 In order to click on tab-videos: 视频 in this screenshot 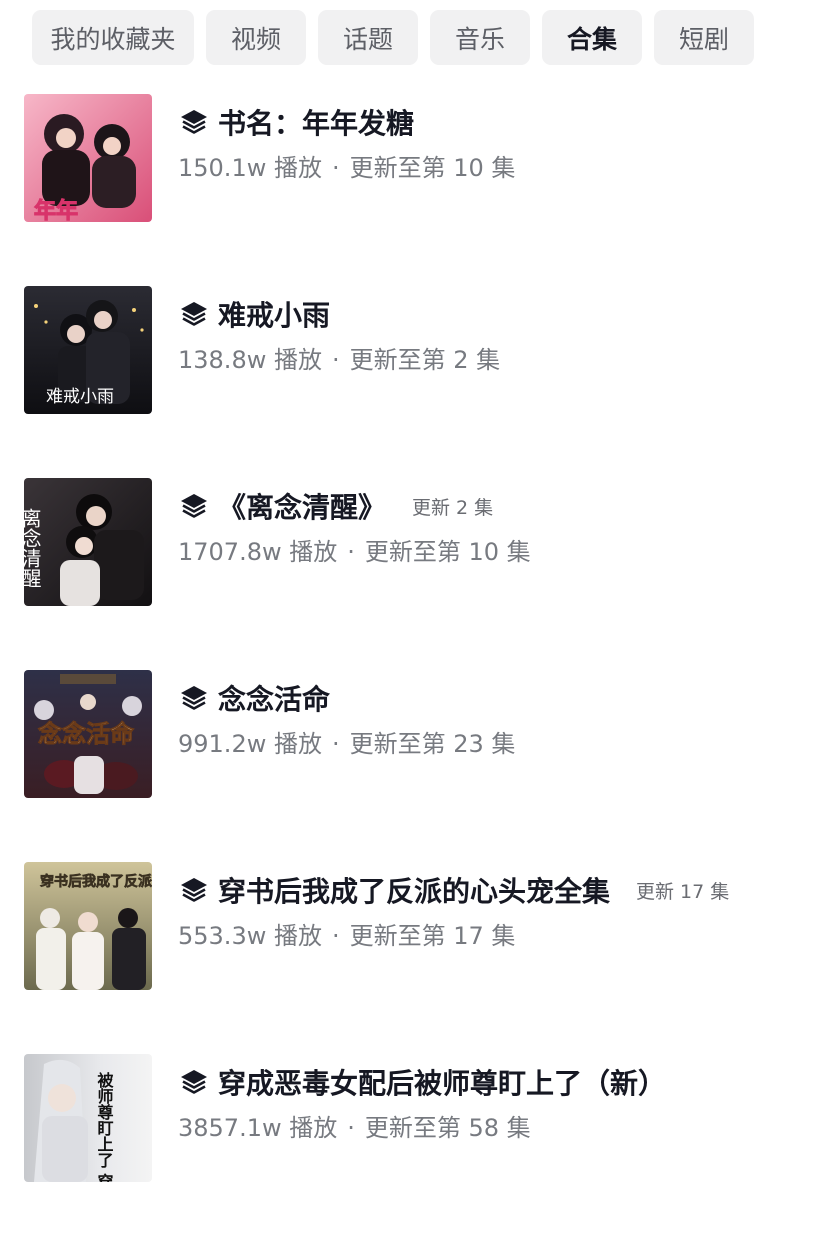, I will do `click(256, 37)`.